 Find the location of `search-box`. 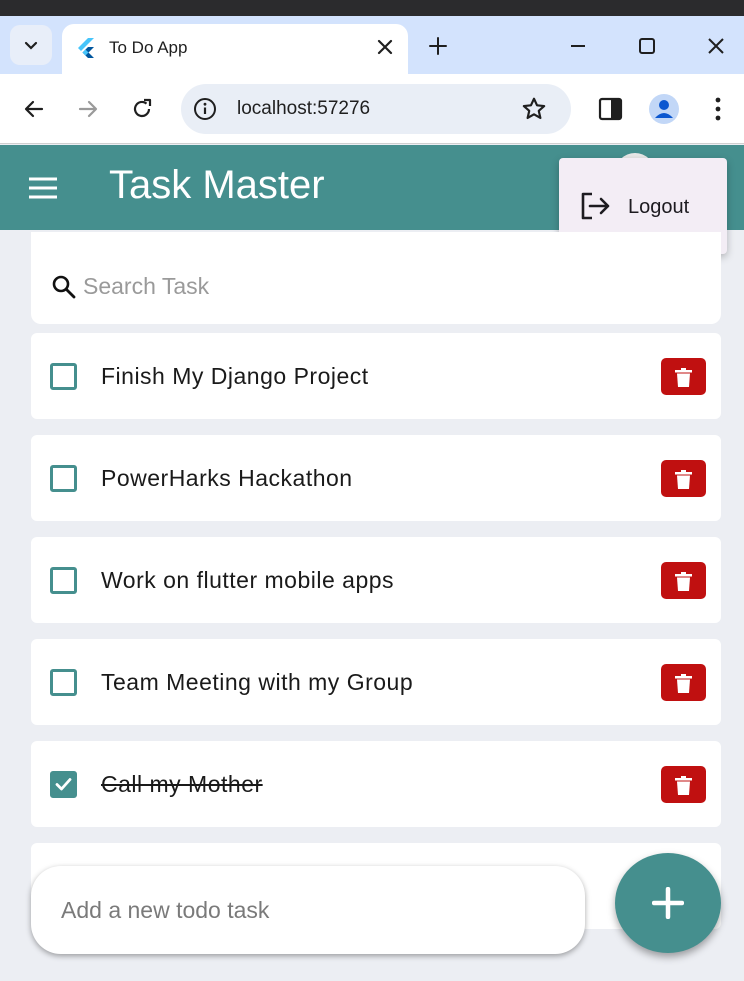

search-box is located at coordinates (376, 278).